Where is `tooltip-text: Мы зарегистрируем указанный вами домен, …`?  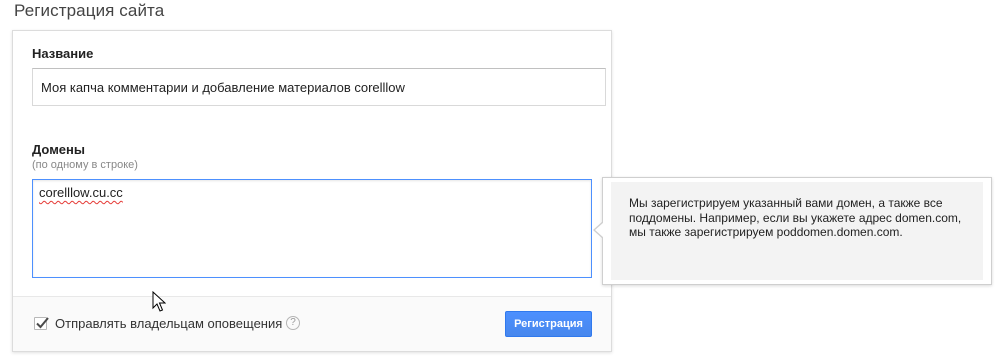 tooltip-text: Мы зарегистрируем указанный вами домен, … is located at coordinates (795, 217).